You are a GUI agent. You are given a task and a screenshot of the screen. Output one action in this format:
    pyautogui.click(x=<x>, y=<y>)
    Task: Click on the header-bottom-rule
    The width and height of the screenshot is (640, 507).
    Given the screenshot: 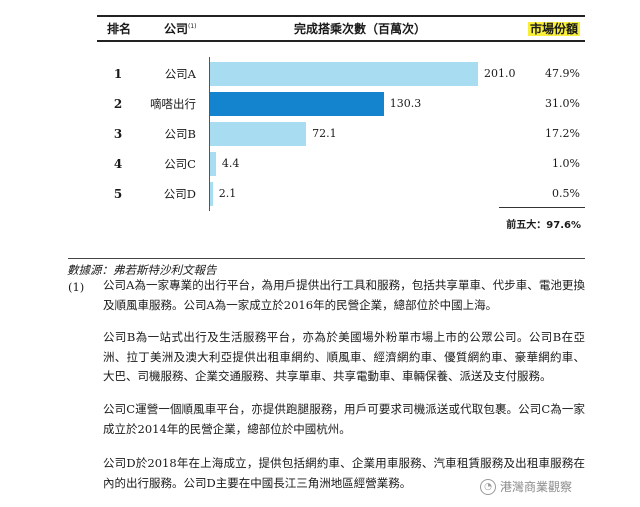 What is the action you would take?
    pyautogui.click(x=341, y=41)
    